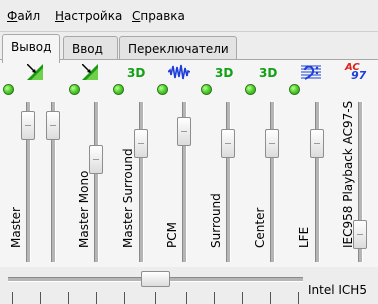 The height and width of the screenshot is (304, 378). I want to click on volume-thumb-pcm, so click(184, 131).